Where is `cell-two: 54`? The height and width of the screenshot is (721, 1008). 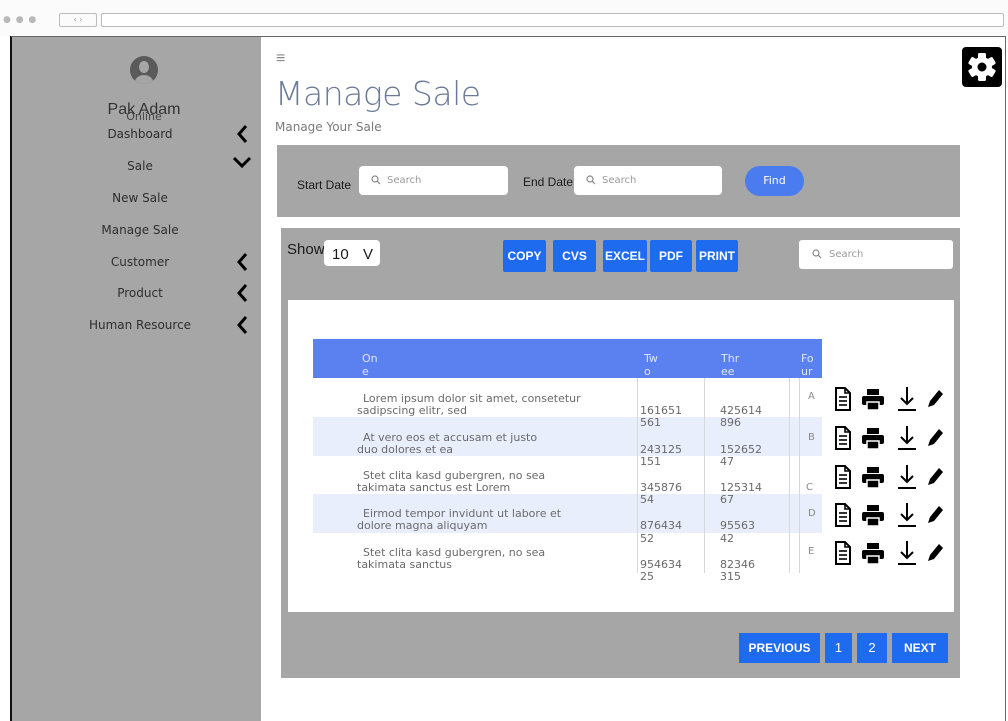 cell-two: 54 is located at coordinates (647, 499).